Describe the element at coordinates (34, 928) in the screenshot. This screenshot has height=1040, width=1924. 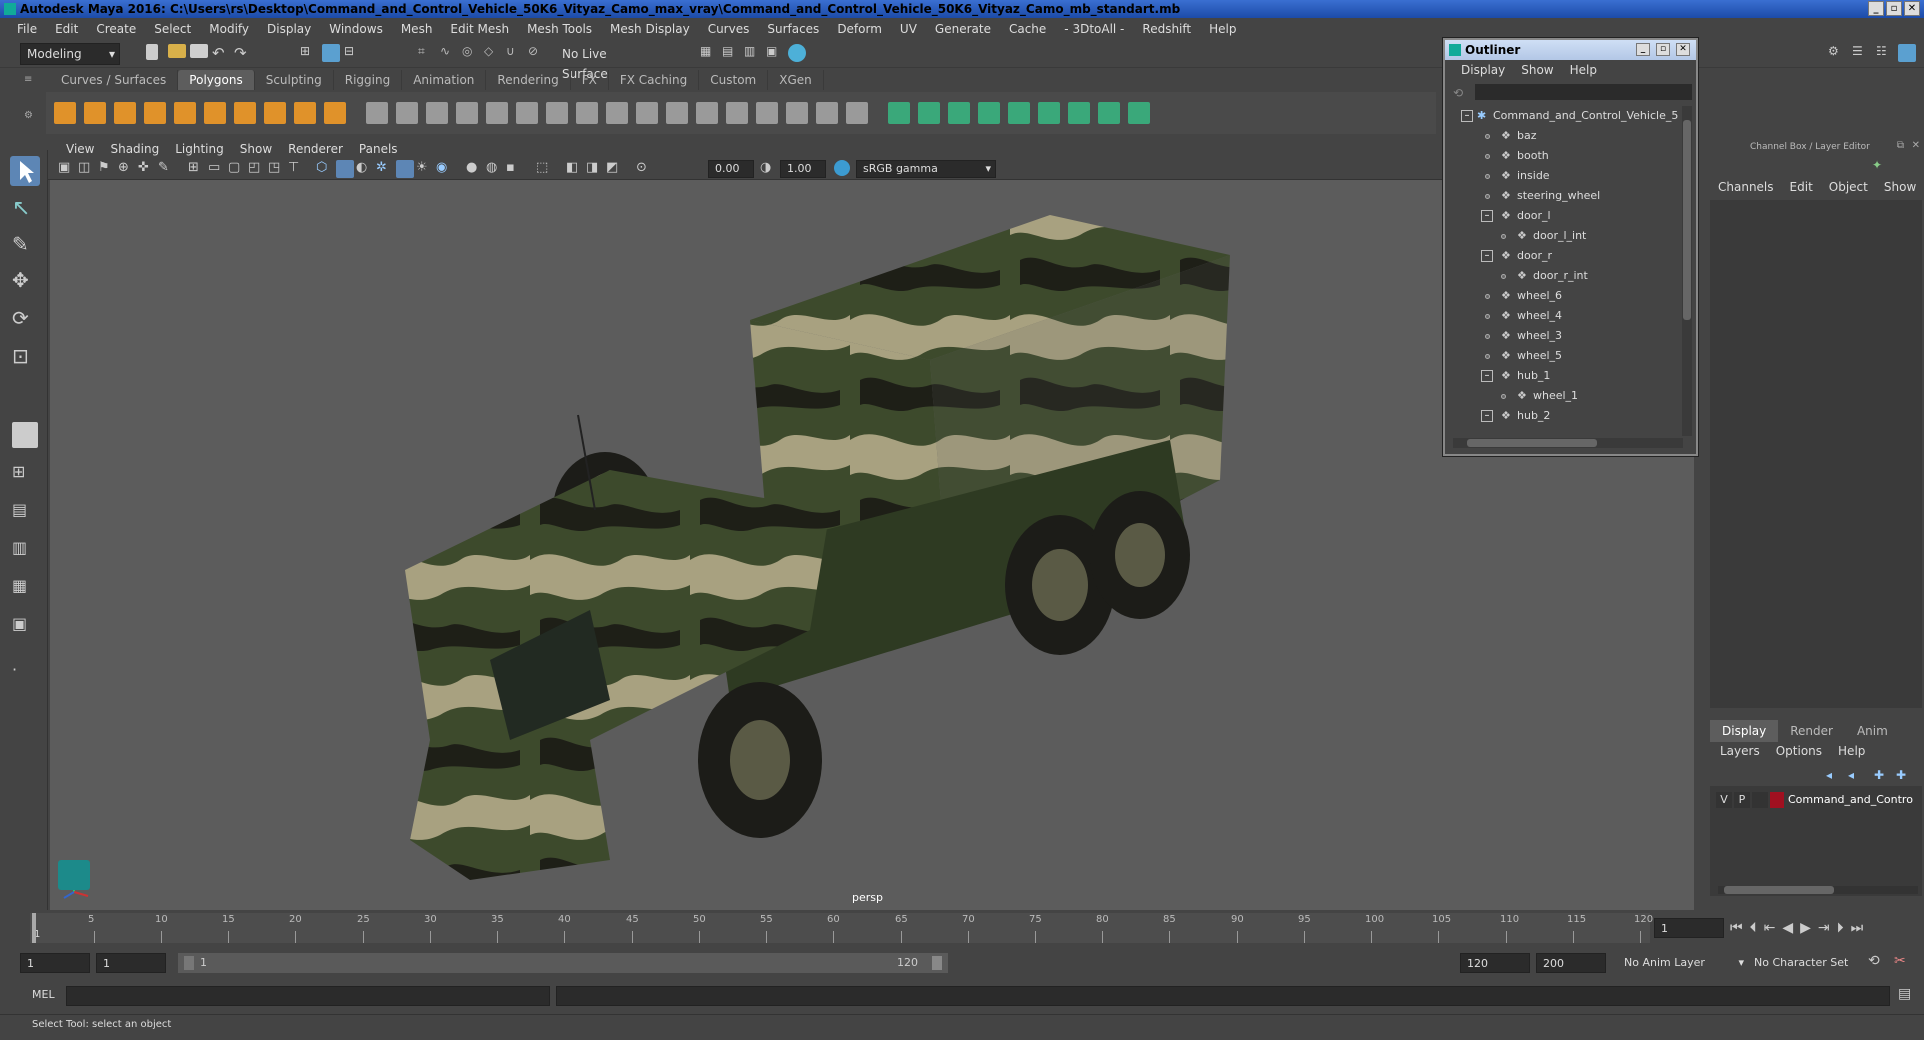
I see `current-time-marker` at that location.